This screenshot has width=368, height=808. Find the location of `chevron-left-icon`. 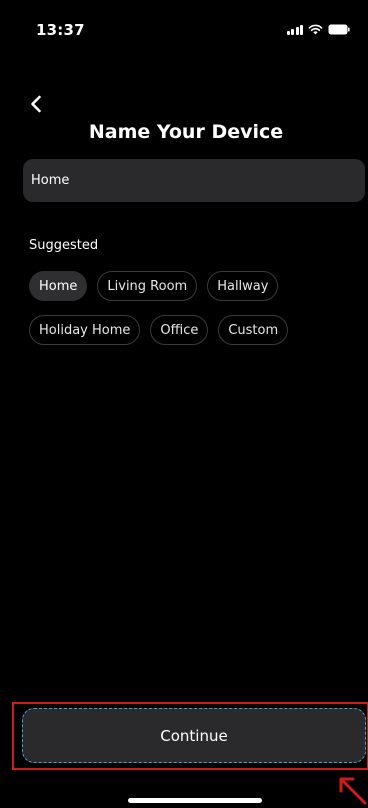

chevron-left-icon is located at coordinates (36, 104).